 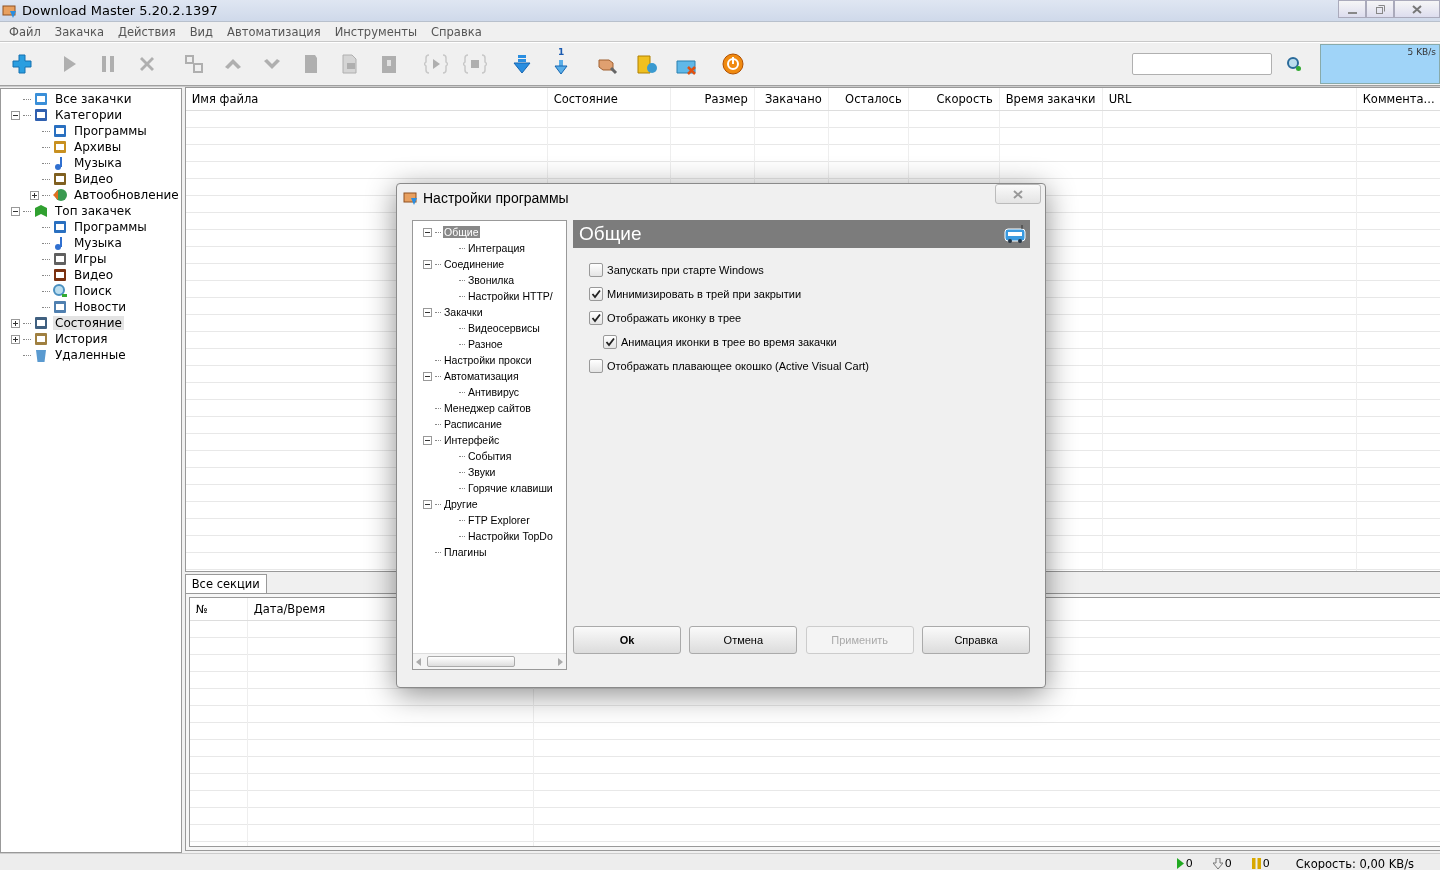 I want to click on restore-button, so click(x=1380, y=9).